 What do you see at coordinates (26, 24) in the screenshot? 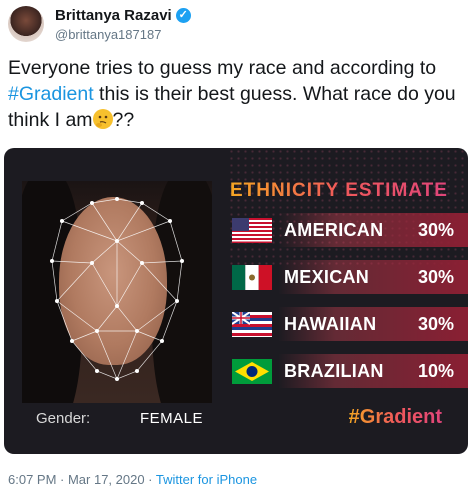
I see `avatar` at bounding box center [26, 24].